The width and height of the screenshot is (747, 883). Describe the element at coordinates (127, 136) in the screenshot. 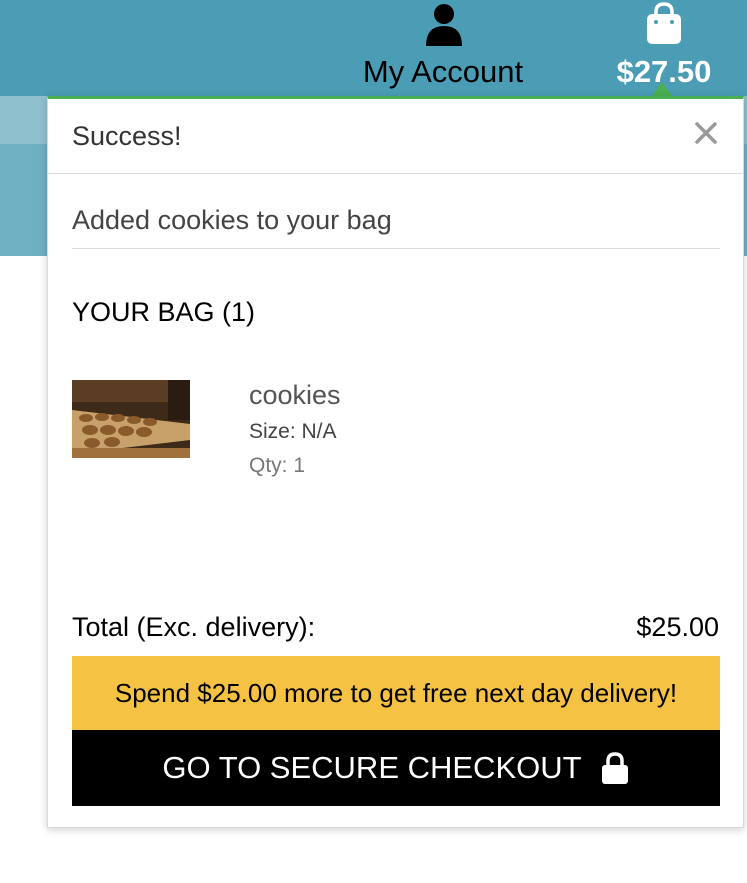

I see `toast-title: Success!` at that location.